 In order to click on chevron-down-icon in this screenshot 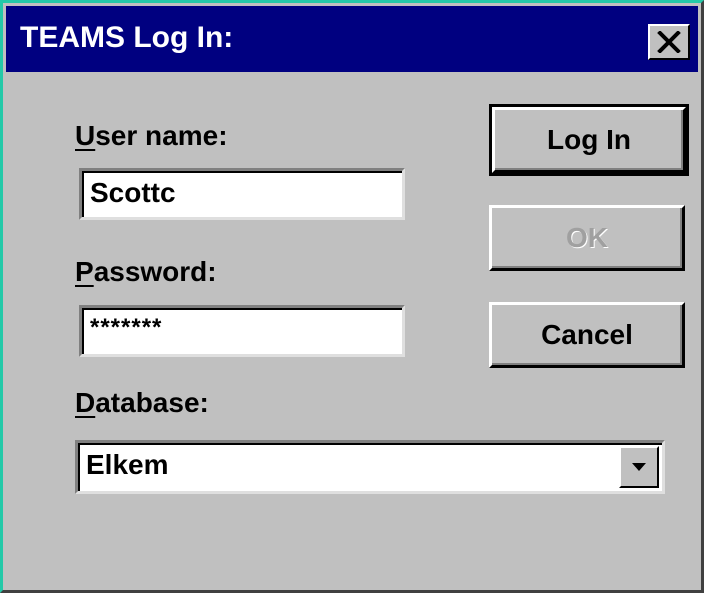, I will do `click(639, 467)`.